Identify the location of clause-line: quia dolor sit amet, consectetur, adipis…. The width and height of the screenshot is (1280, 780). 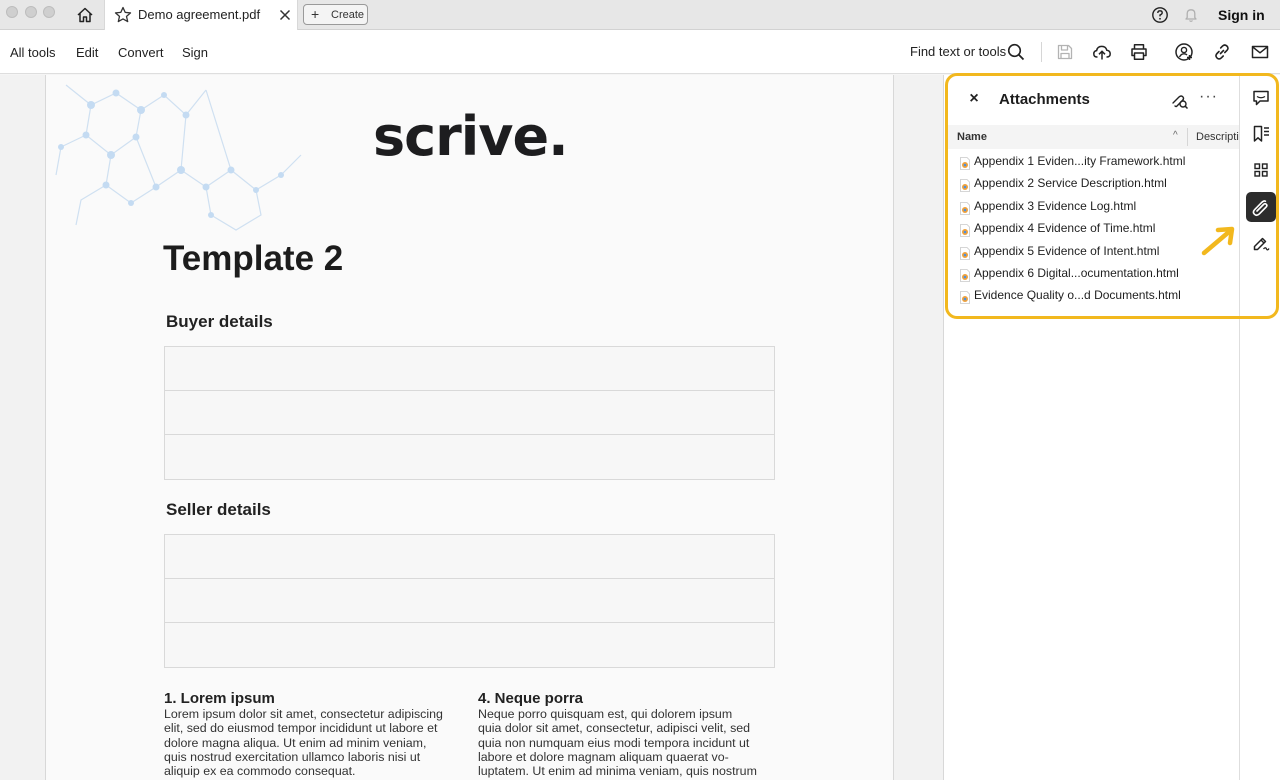
(614, 728).